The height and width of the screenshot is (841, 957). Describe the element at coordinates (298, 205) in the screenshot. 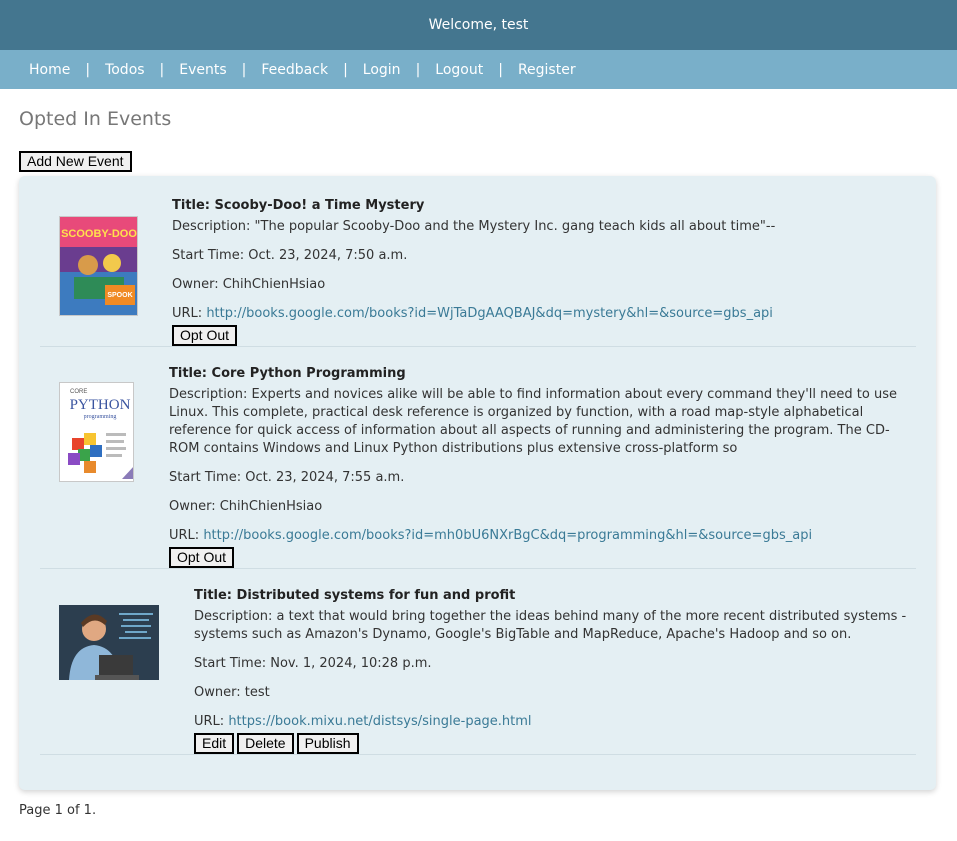

I see `event-title: Title: Scooby-Doo! a Time Mystery` at that location.